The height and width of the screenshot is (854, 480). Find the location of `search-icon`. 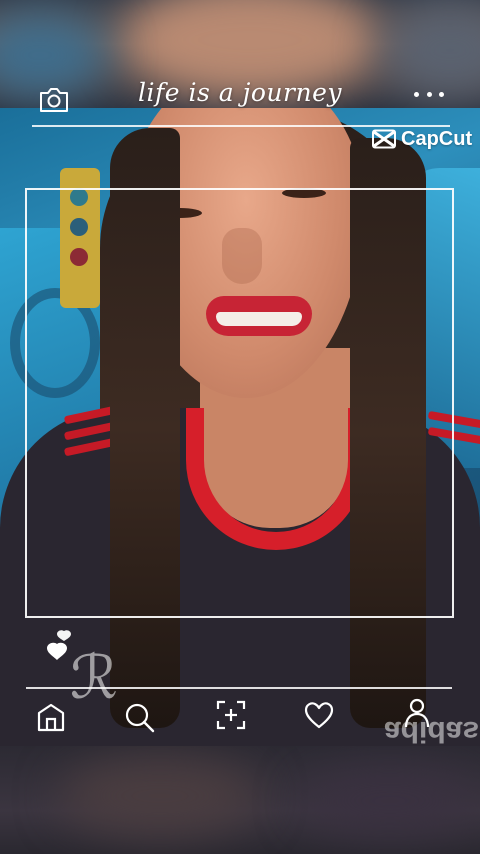

search-icon is located at coordinates (139, 717).